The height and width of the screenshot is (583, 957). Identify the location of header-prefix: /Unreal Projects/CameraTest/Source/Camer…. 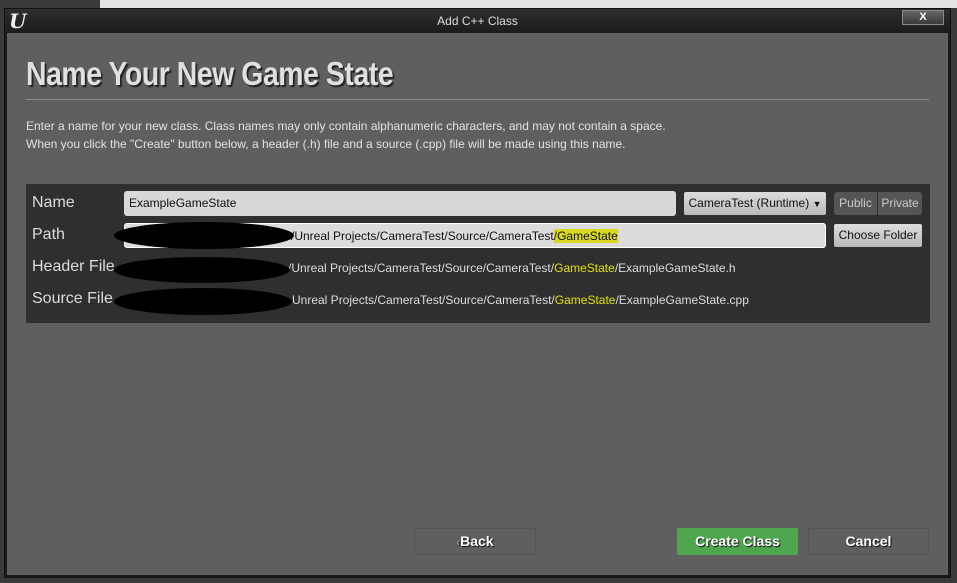
(421, 268).